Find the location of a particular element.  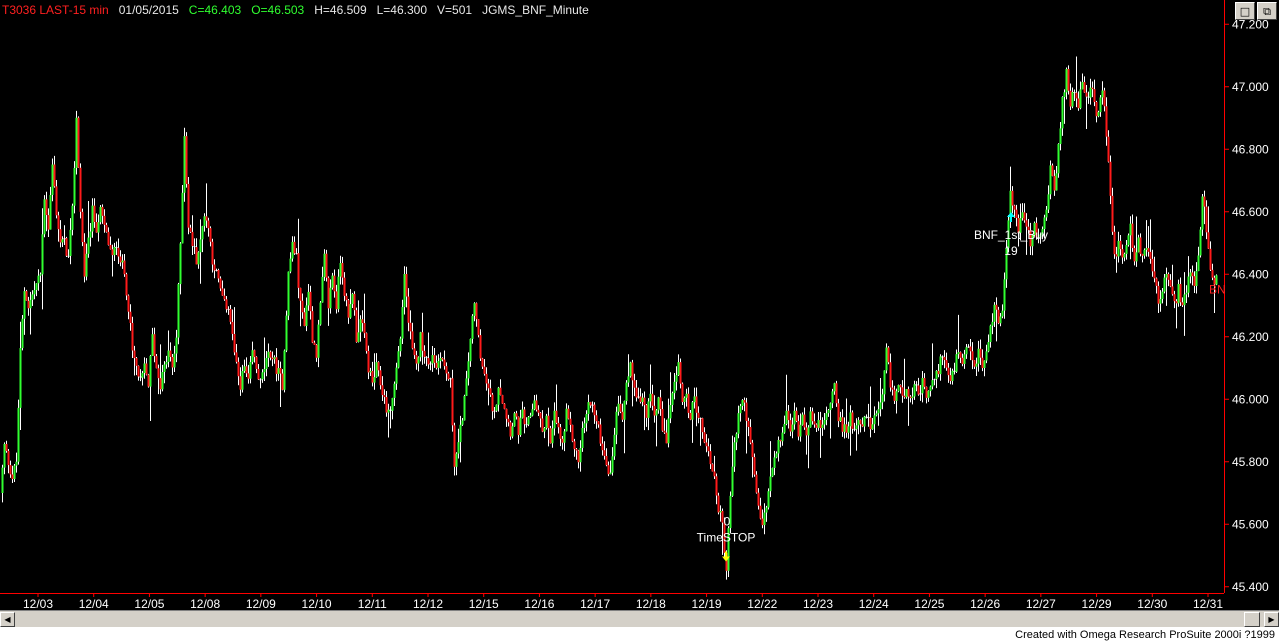

signal-label: BN is located at coordinates (1217, 289).